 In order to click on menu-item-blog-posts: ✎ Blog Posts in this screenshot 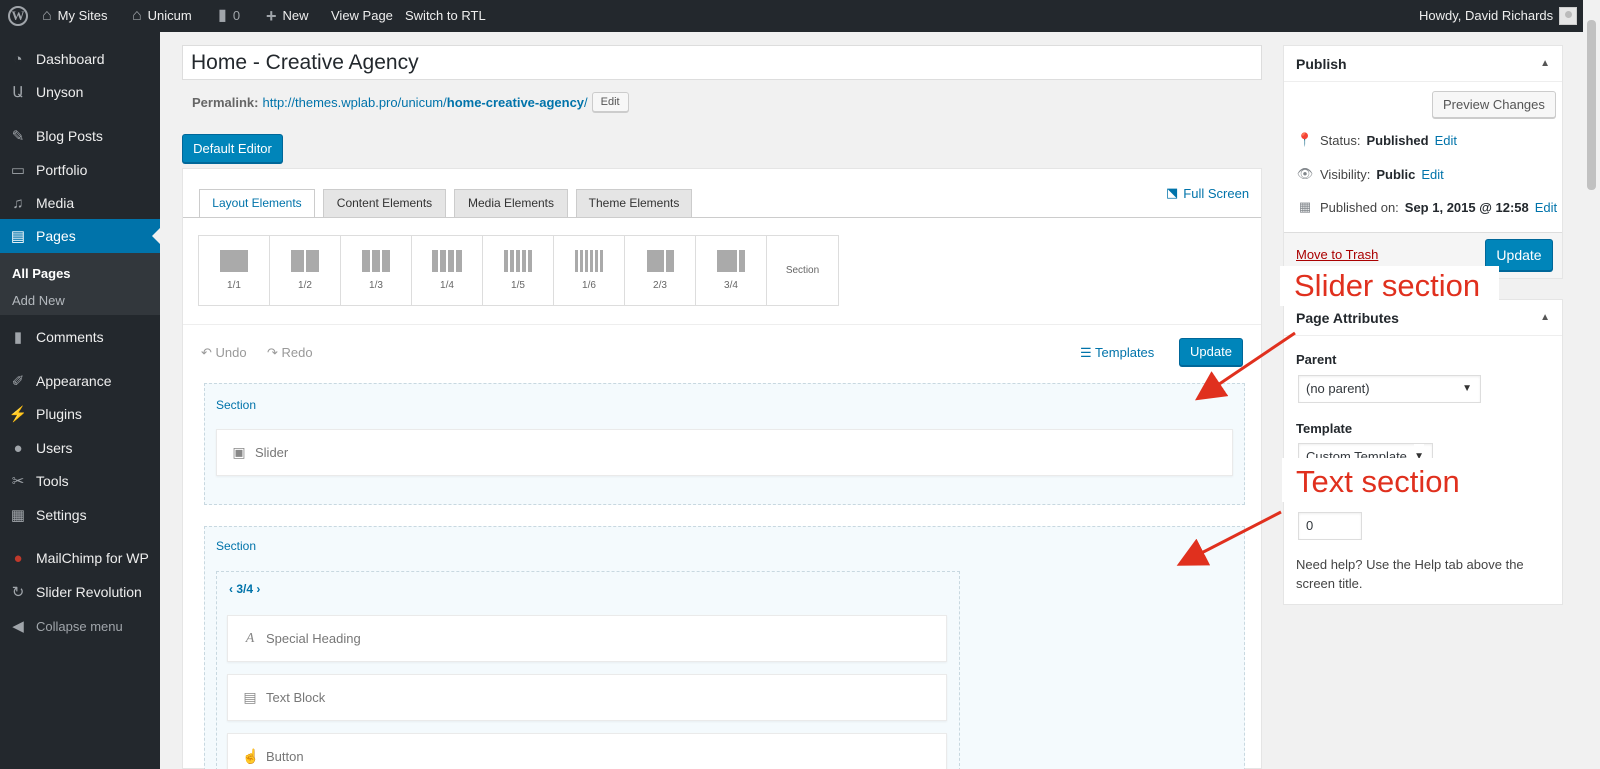, I will do `click(80, 136)`.